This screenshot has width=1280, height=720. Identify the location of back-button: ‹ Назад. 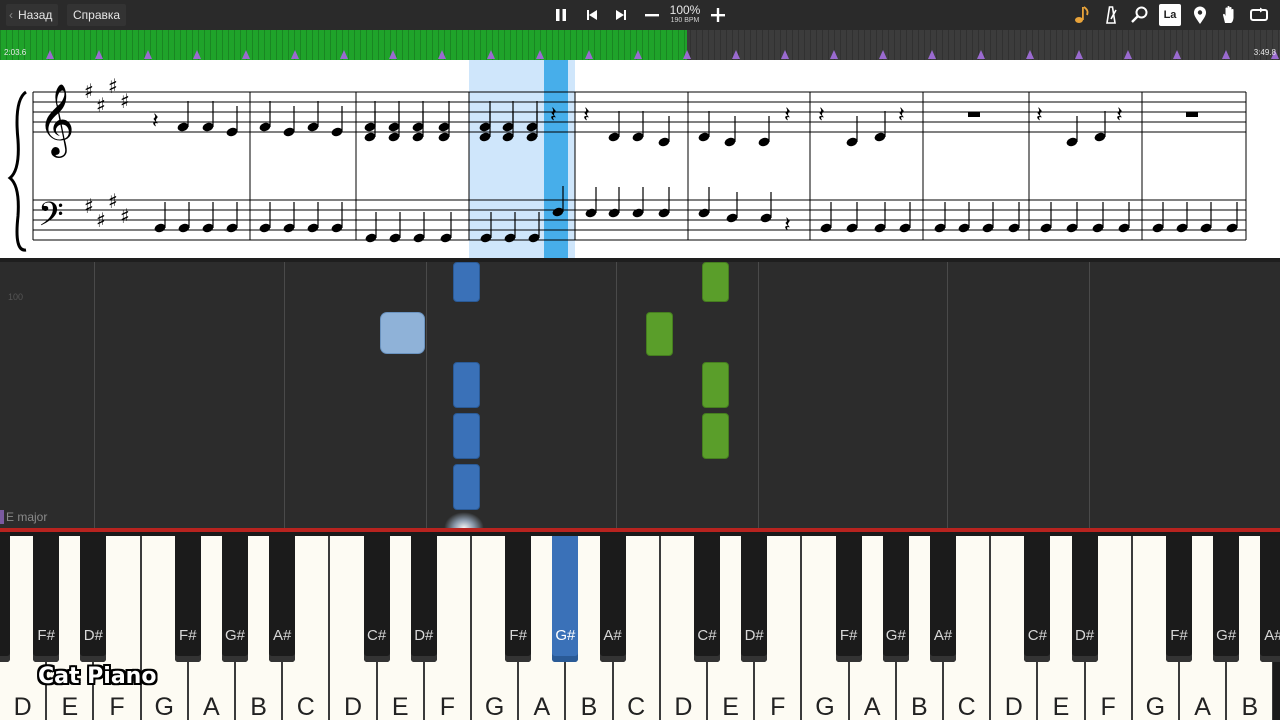
(32, 15).